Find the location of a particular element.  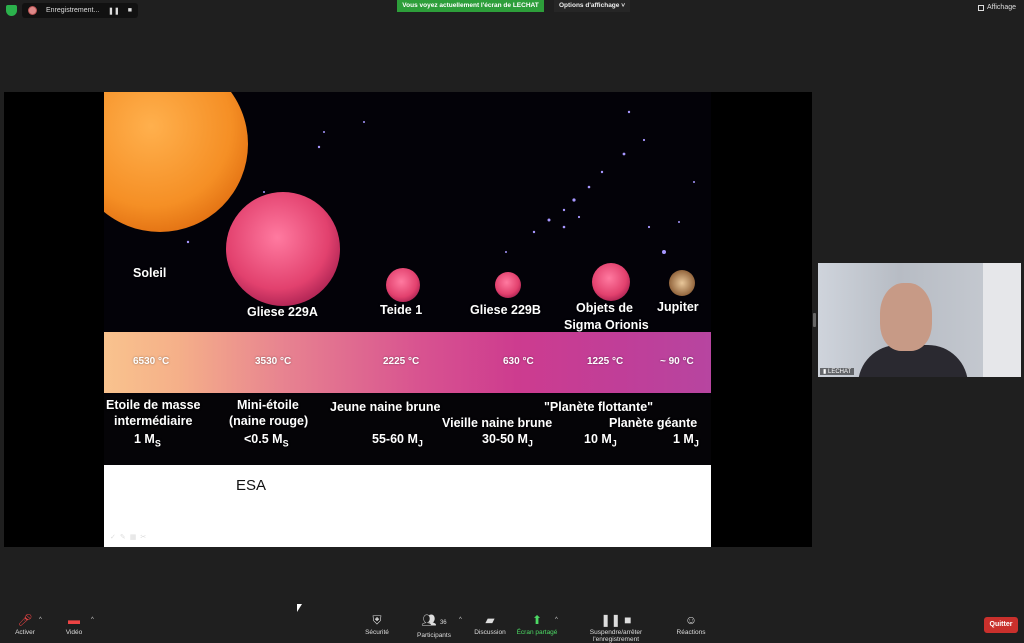

unmute-label: Activer is located at coordinates (25, 632).